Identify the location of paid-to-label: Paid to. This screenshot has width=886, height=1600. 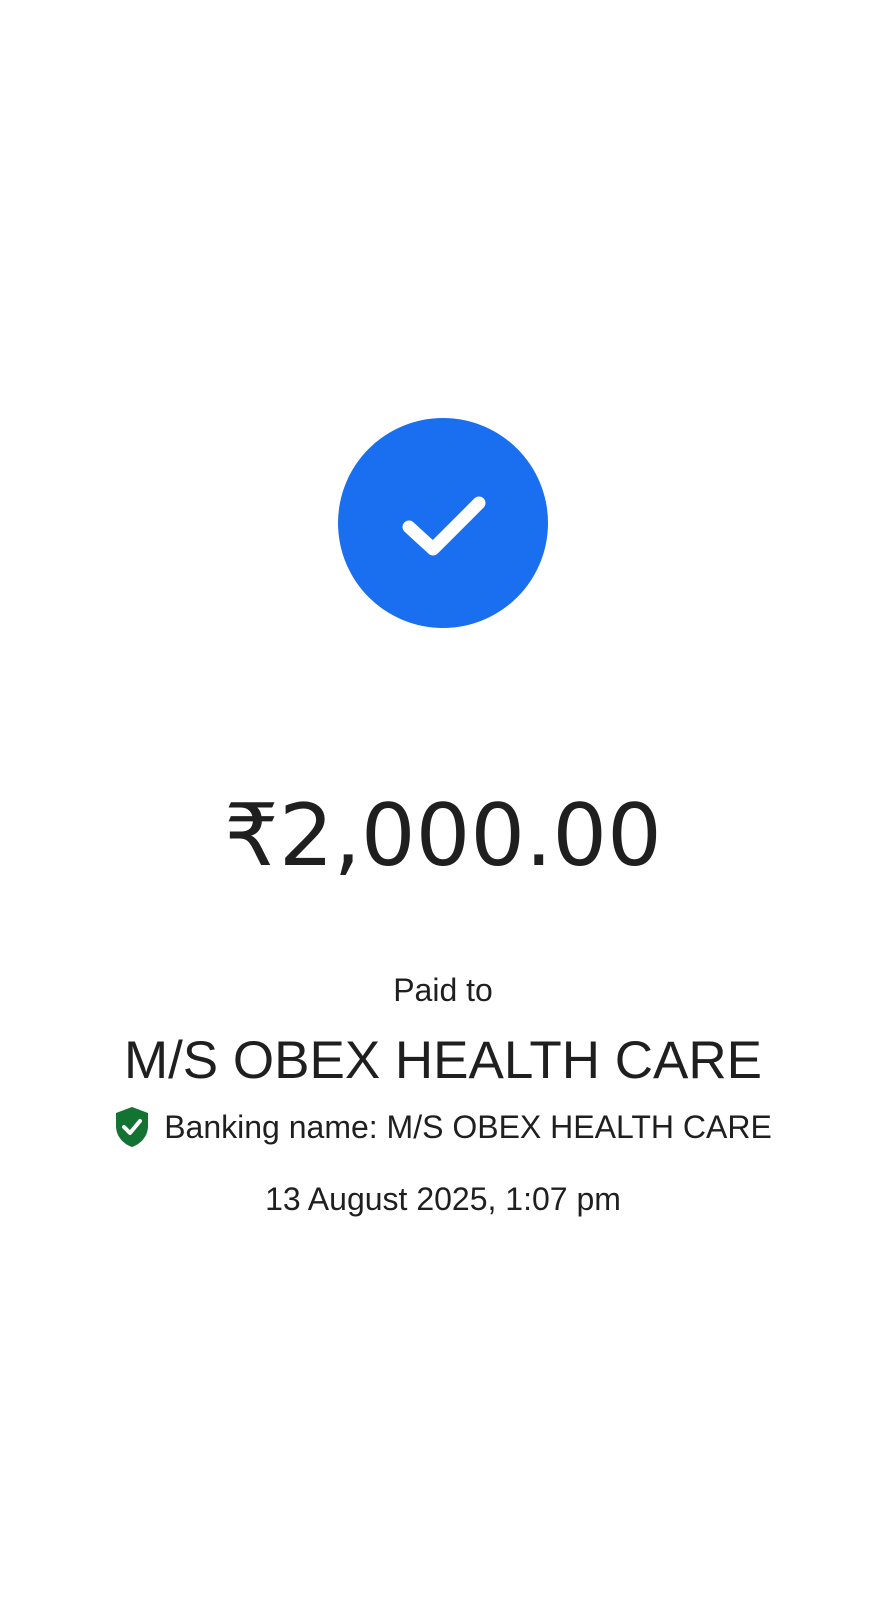
(443, 990).